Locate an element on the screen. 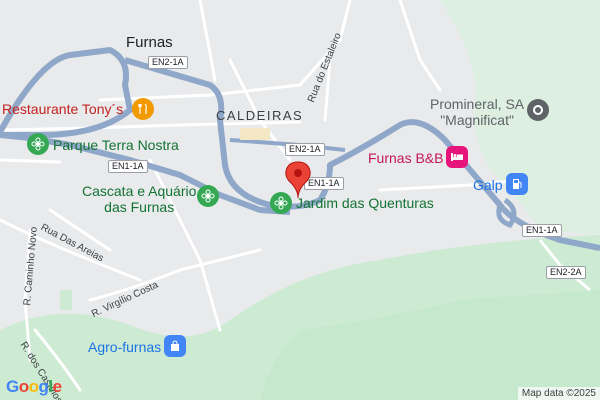  gas-pump-icon is located at coordinates (517, 184).